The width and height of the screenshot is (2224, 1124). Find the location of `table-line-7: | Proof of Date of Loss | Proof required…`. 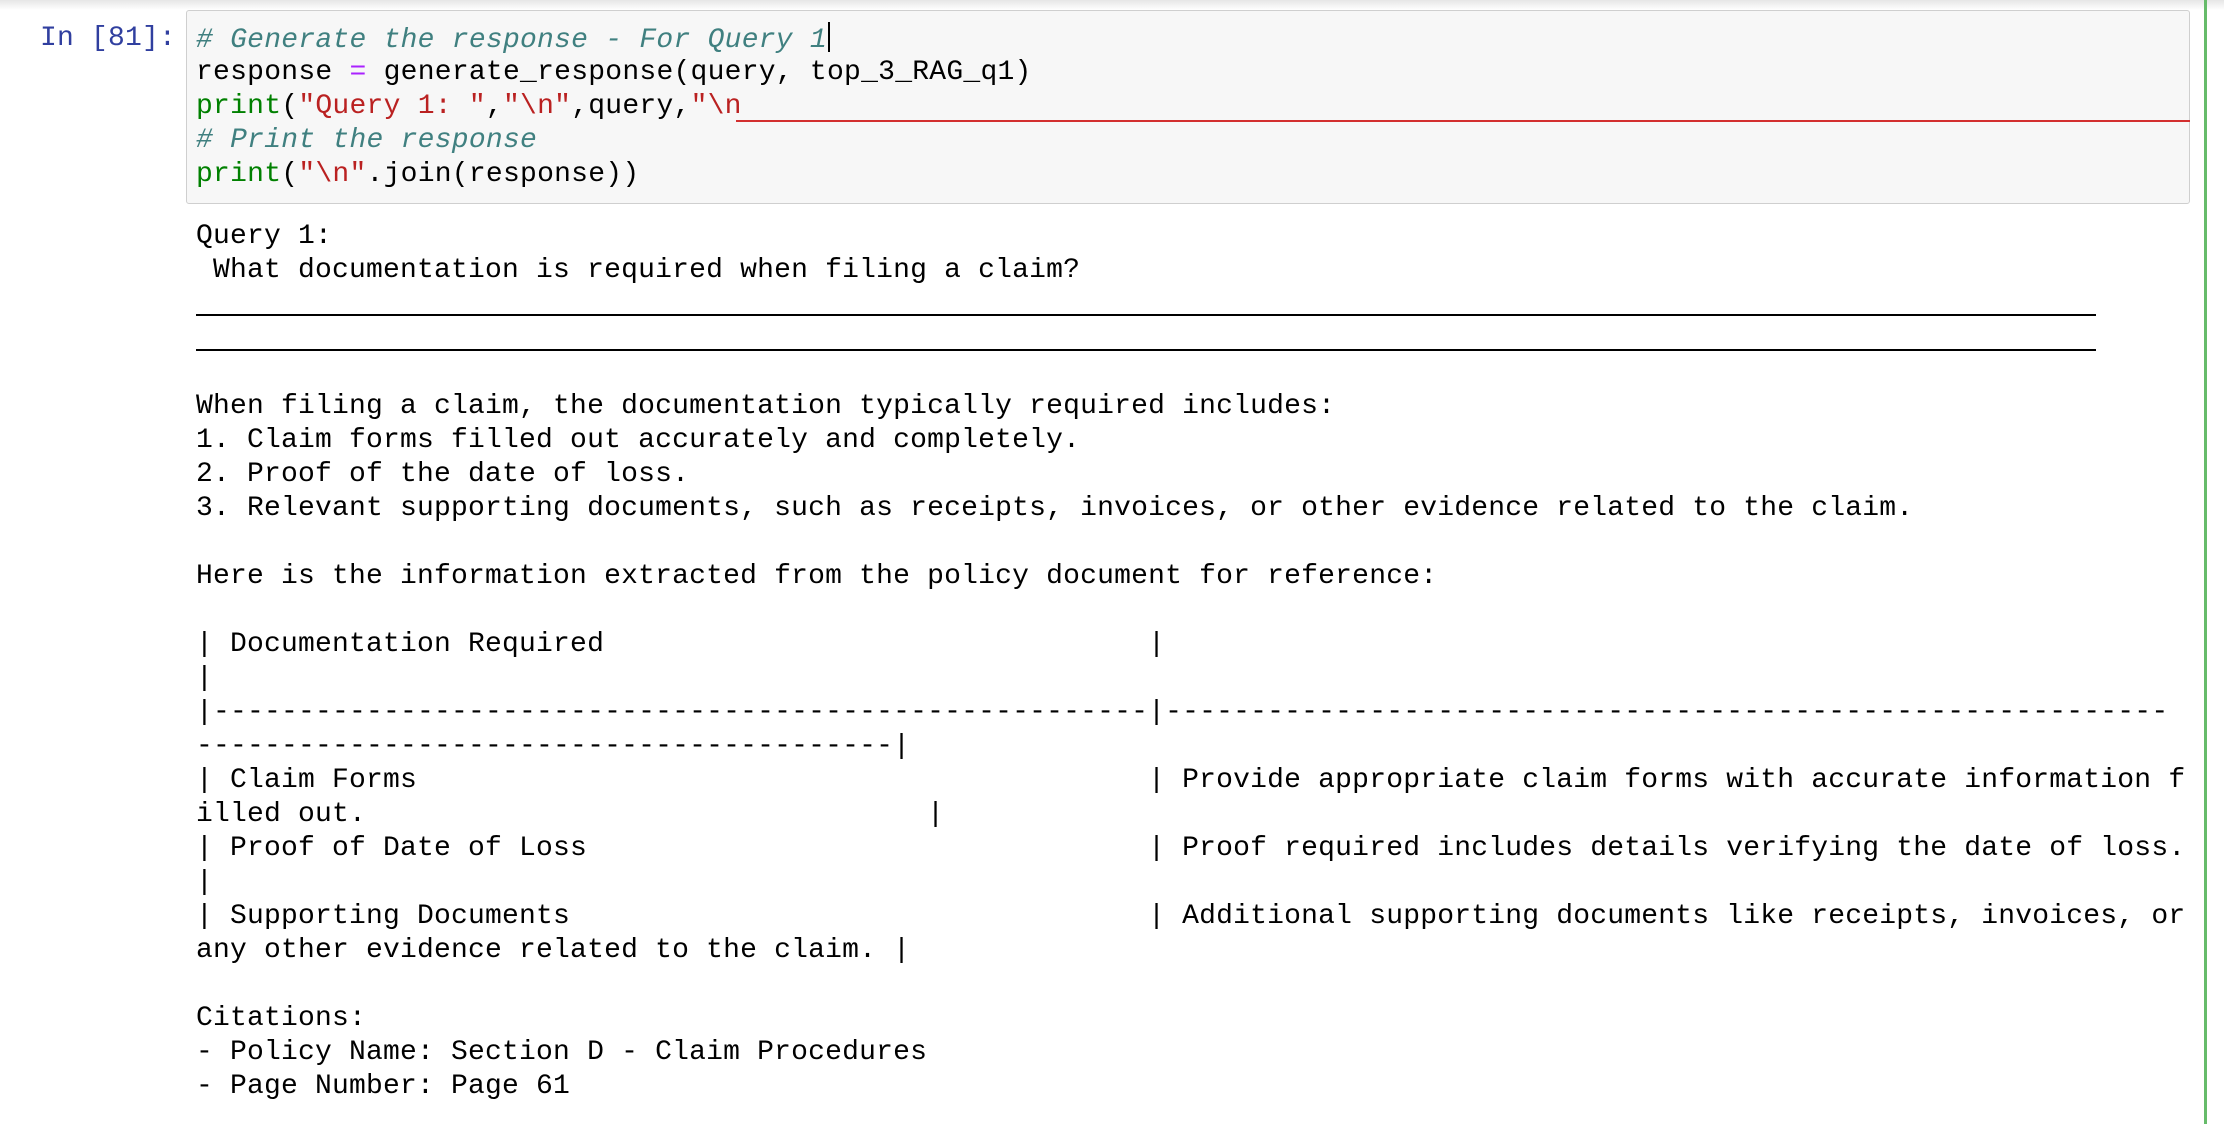

table-line-7: | Proof of Date of Loss | Proof required… is located at coordinates (1191, 848).